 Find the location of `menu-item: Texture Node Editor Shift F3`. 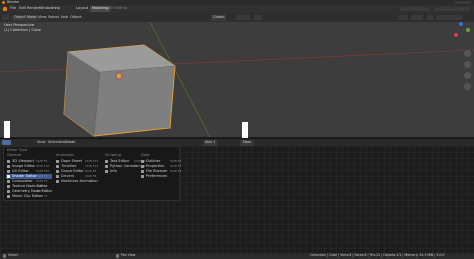

menu-item: Texture Node Editor Shift F3 is located at coordinates (29, 186).